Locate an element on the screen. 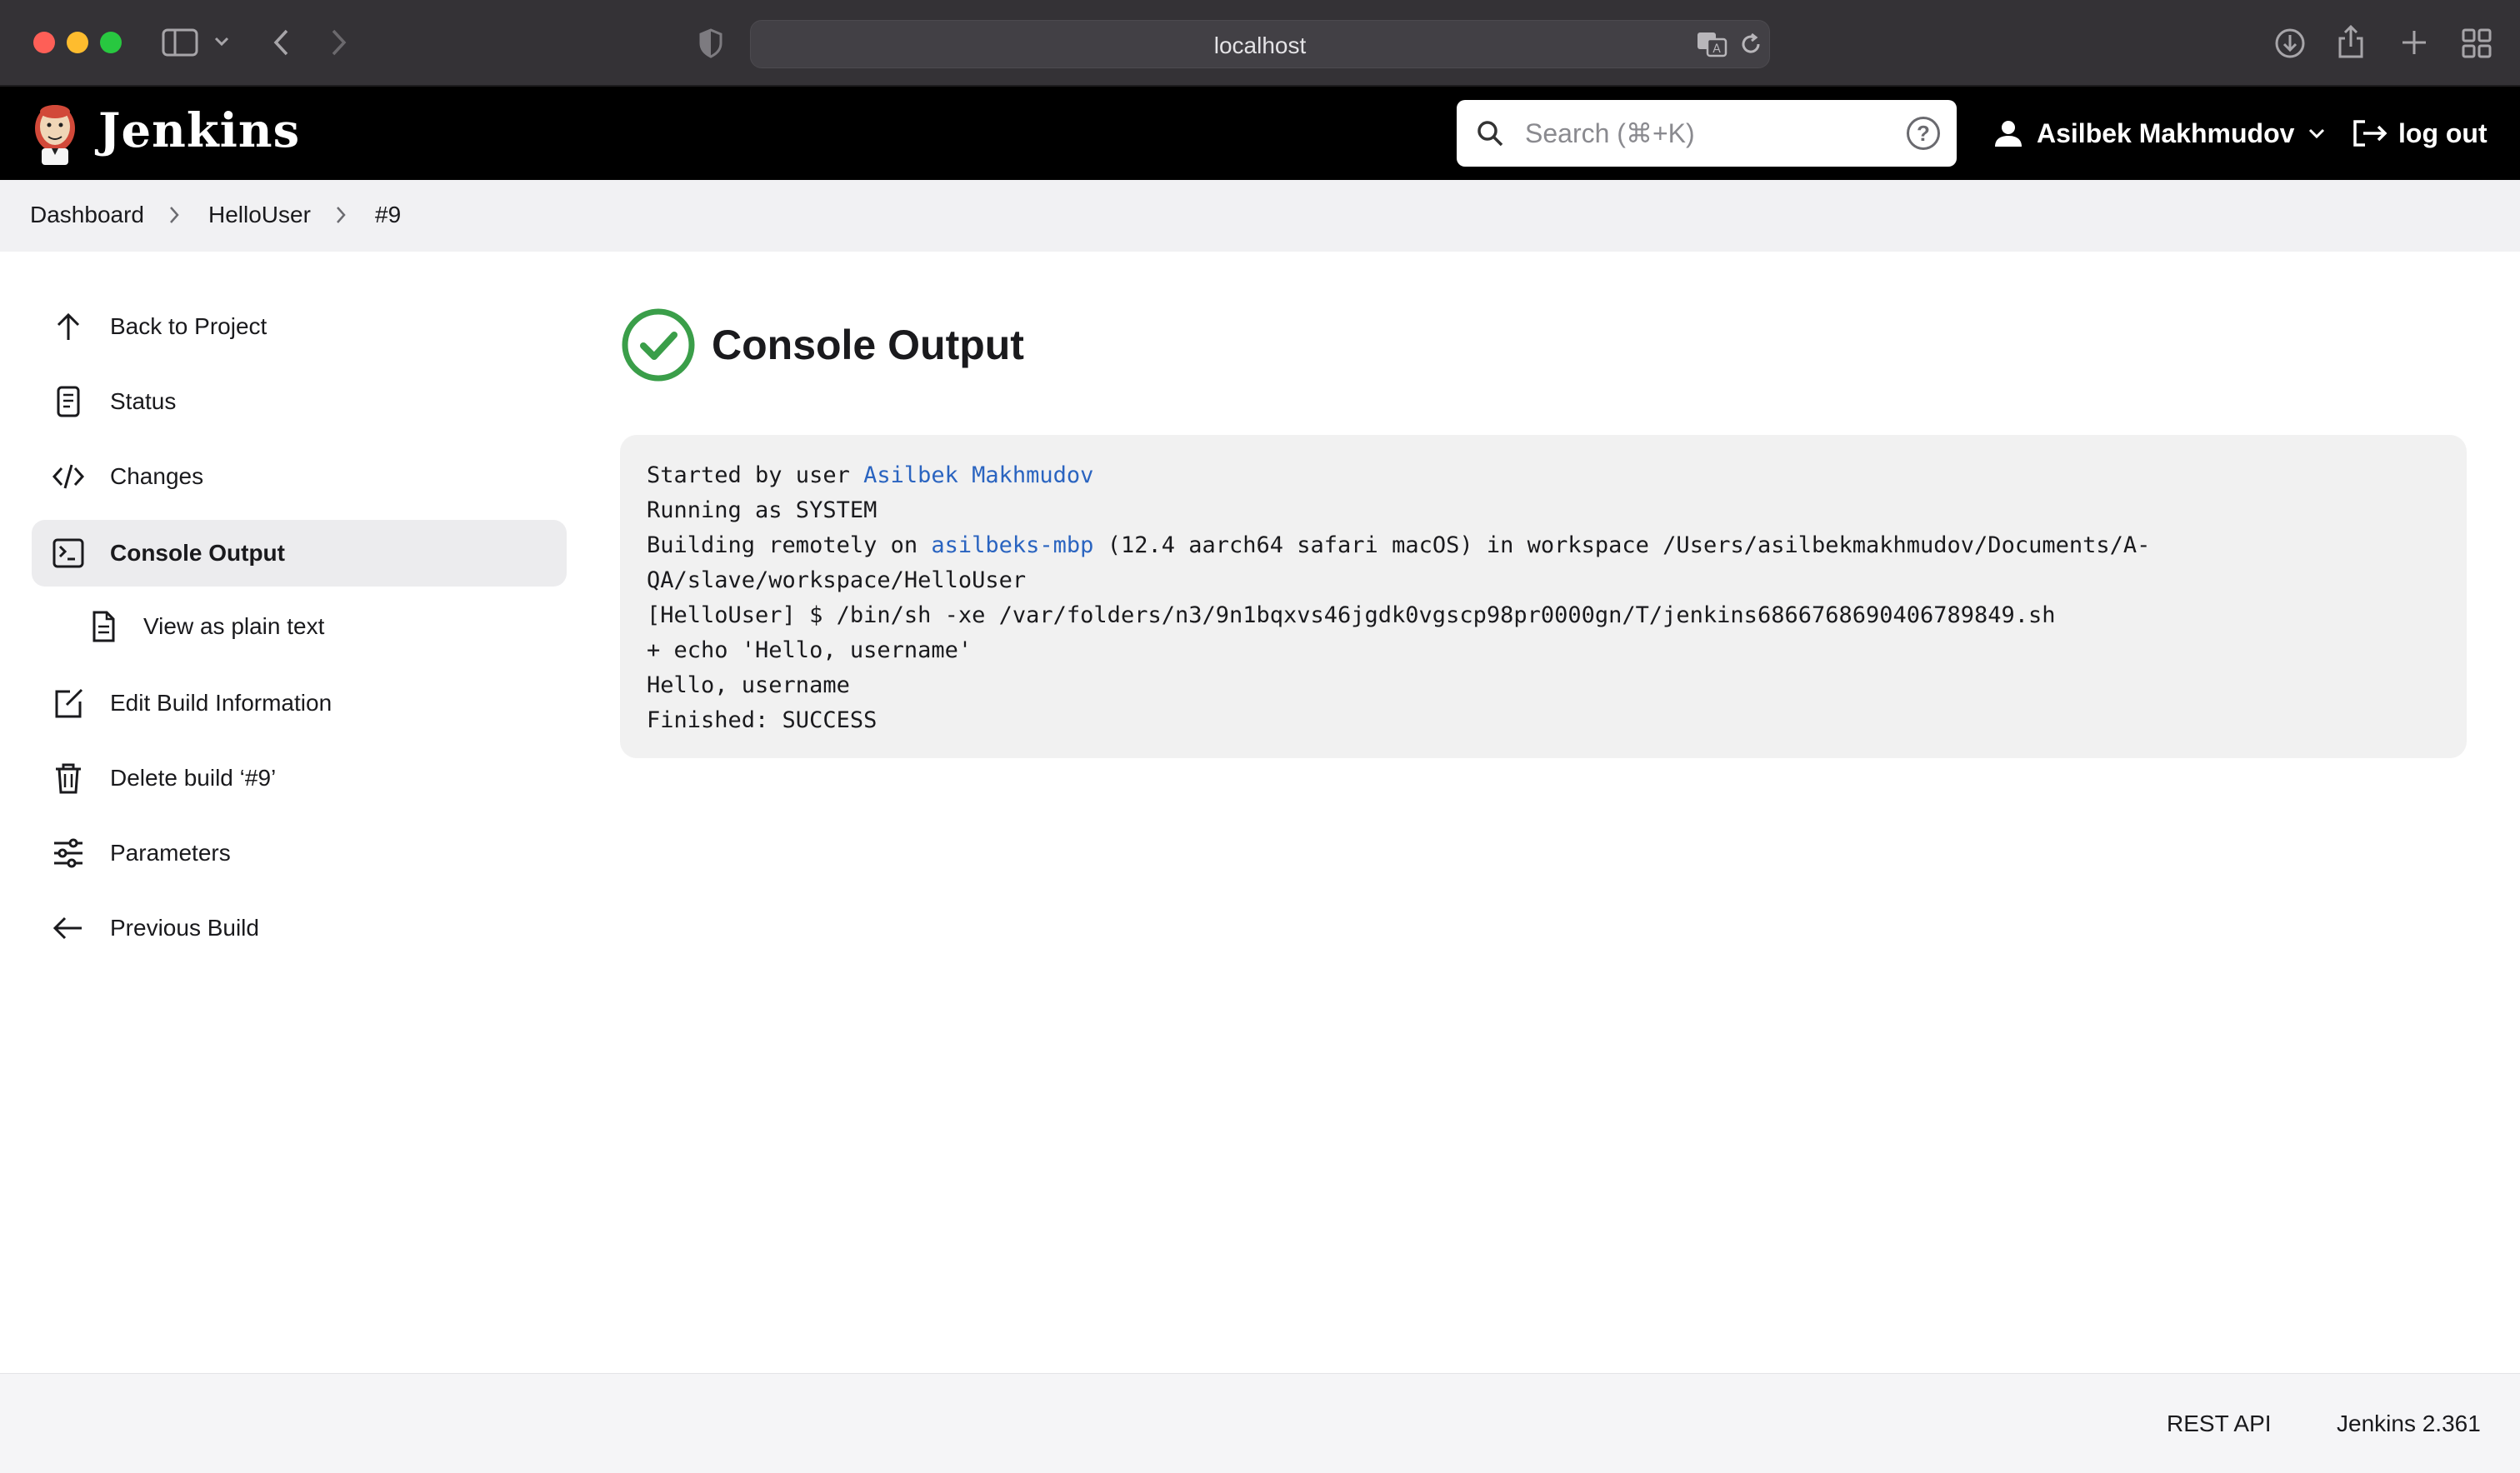  version-link: Jenkins 2.361 is located at coordinates (2409, 1424).